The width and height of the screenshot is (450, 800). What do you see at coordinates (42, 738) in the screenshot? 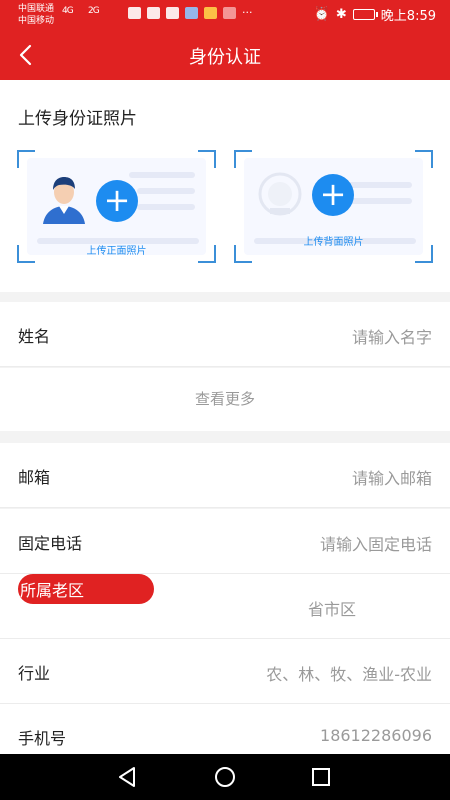
I see `mobile-label: 手机号` at bounding box center [42, 738].